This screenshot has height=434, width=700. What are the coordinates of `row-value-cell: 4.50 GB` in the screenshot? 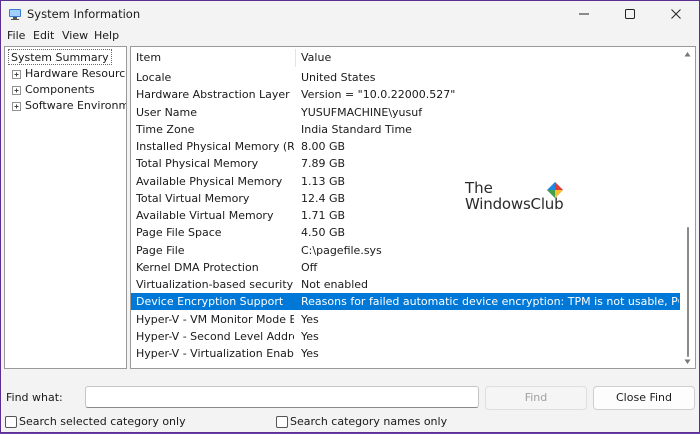 It's located at (323, 233).